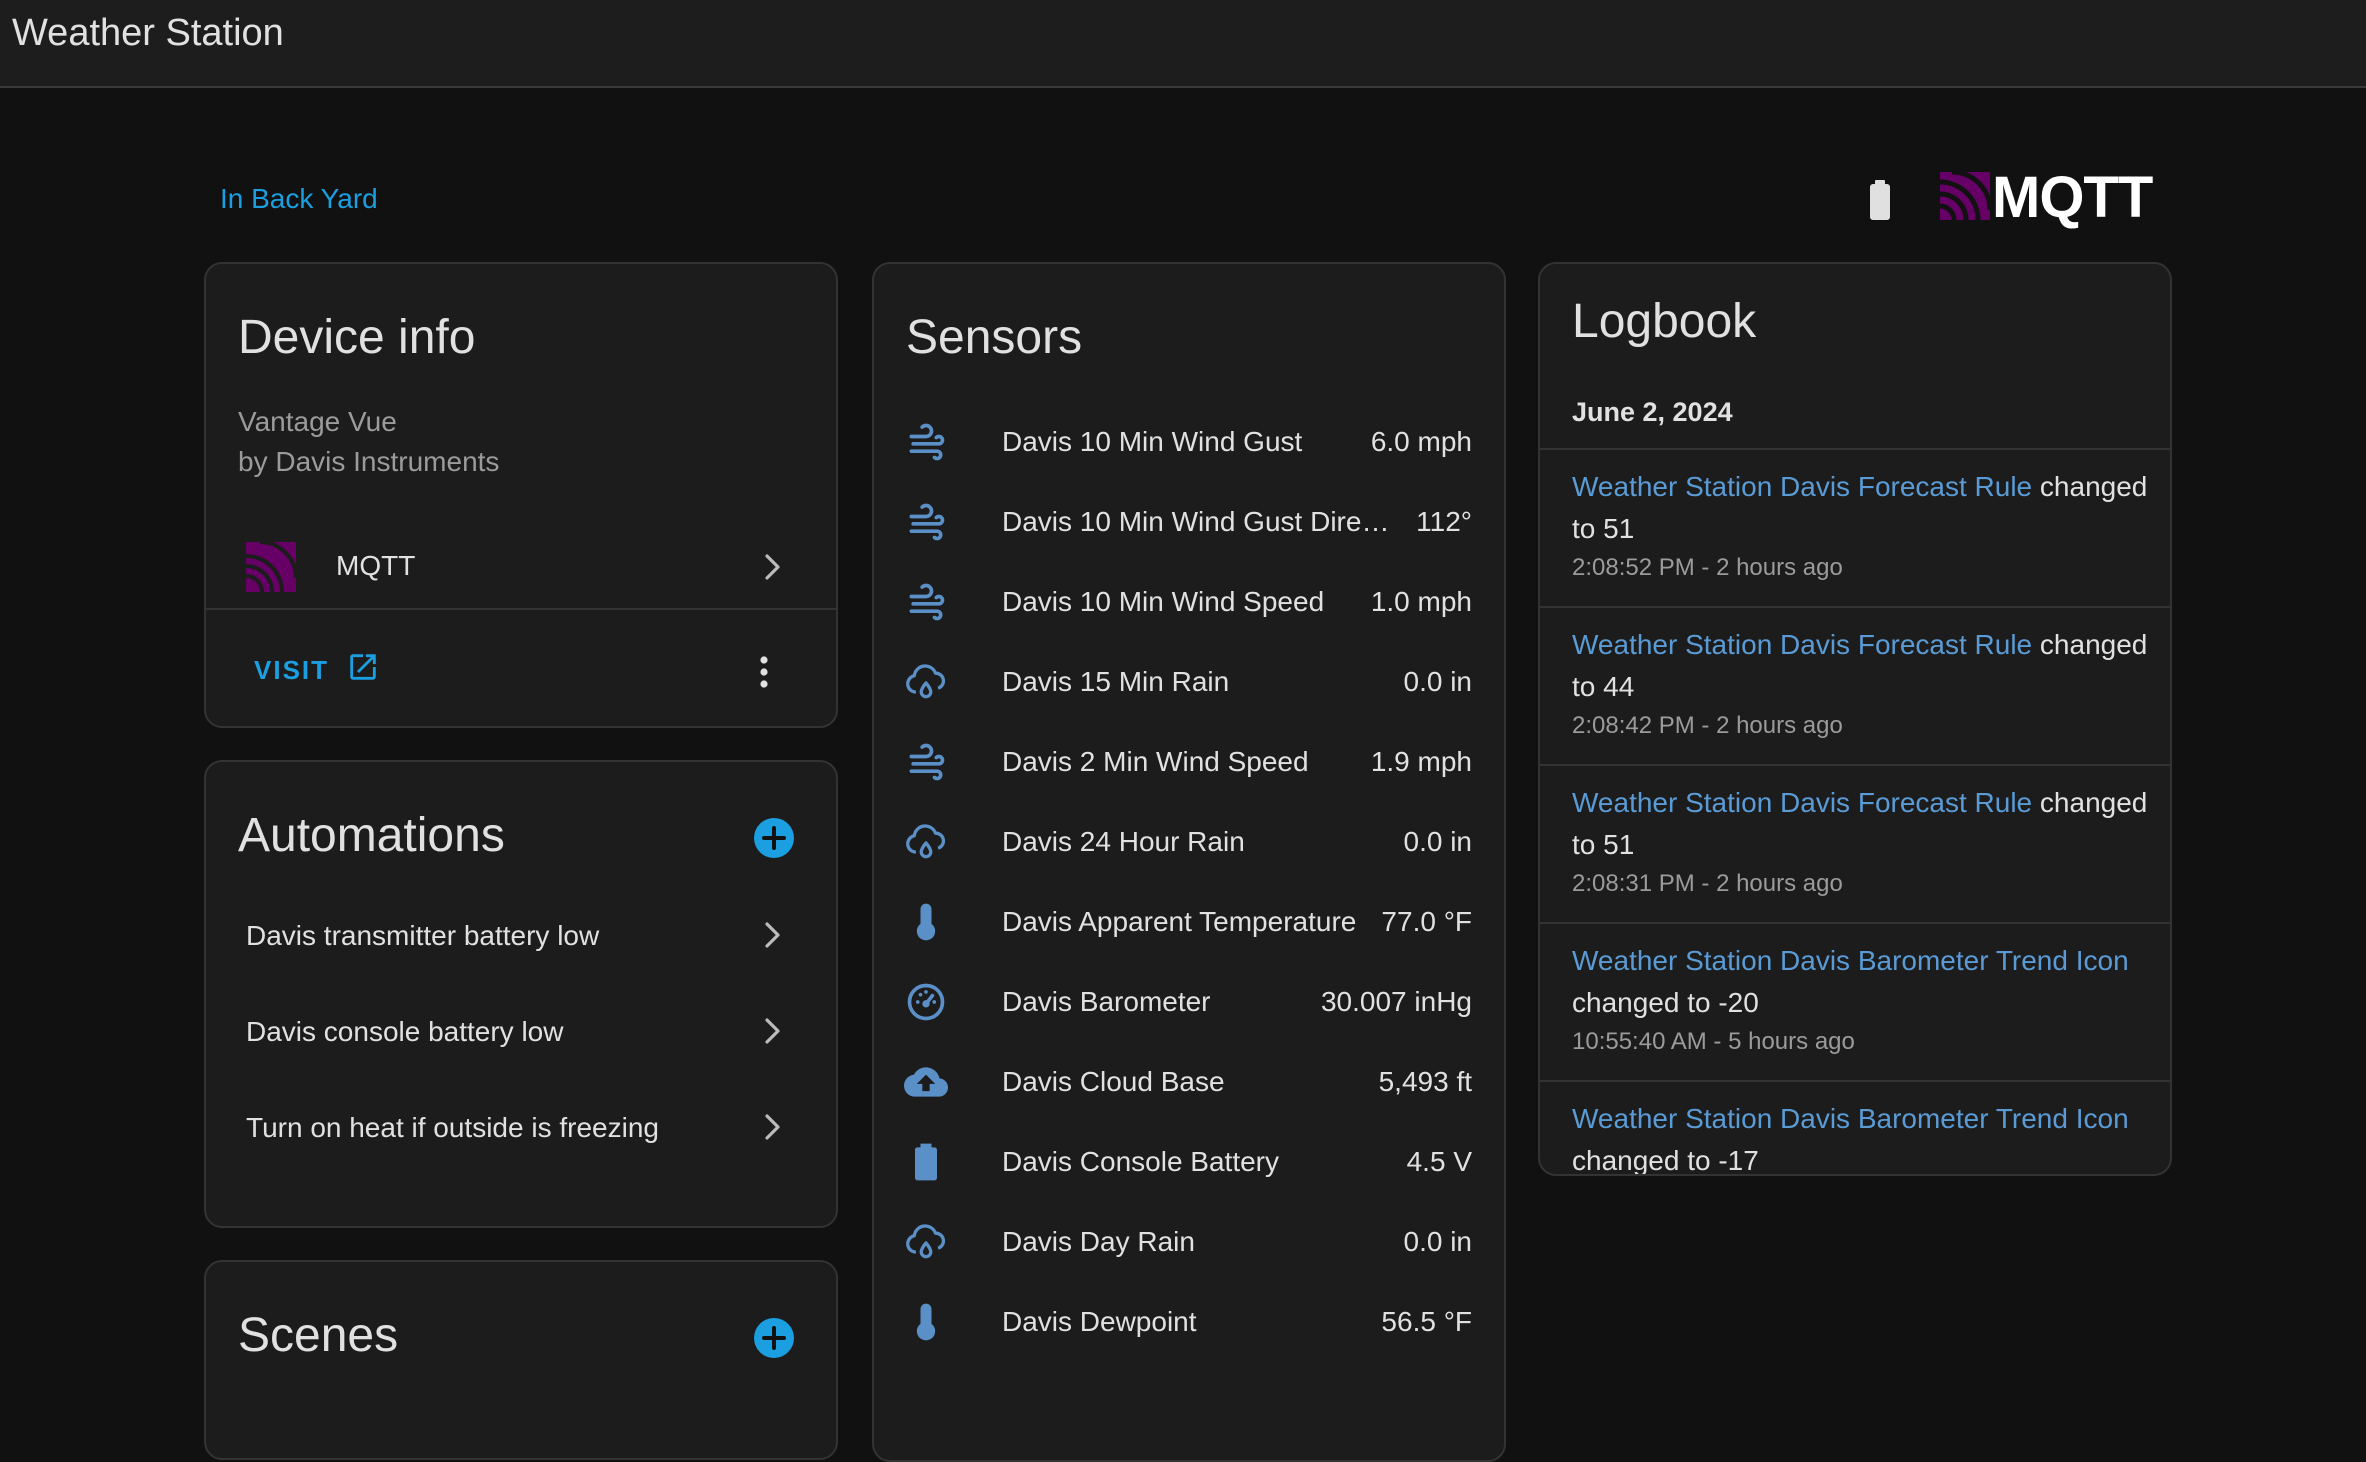 Image resolution: width=2366 pixels, height=1462 pixels. Describe the element at coordinates (774, 838) in the screenshot. I see `add-automation-button` at that location.